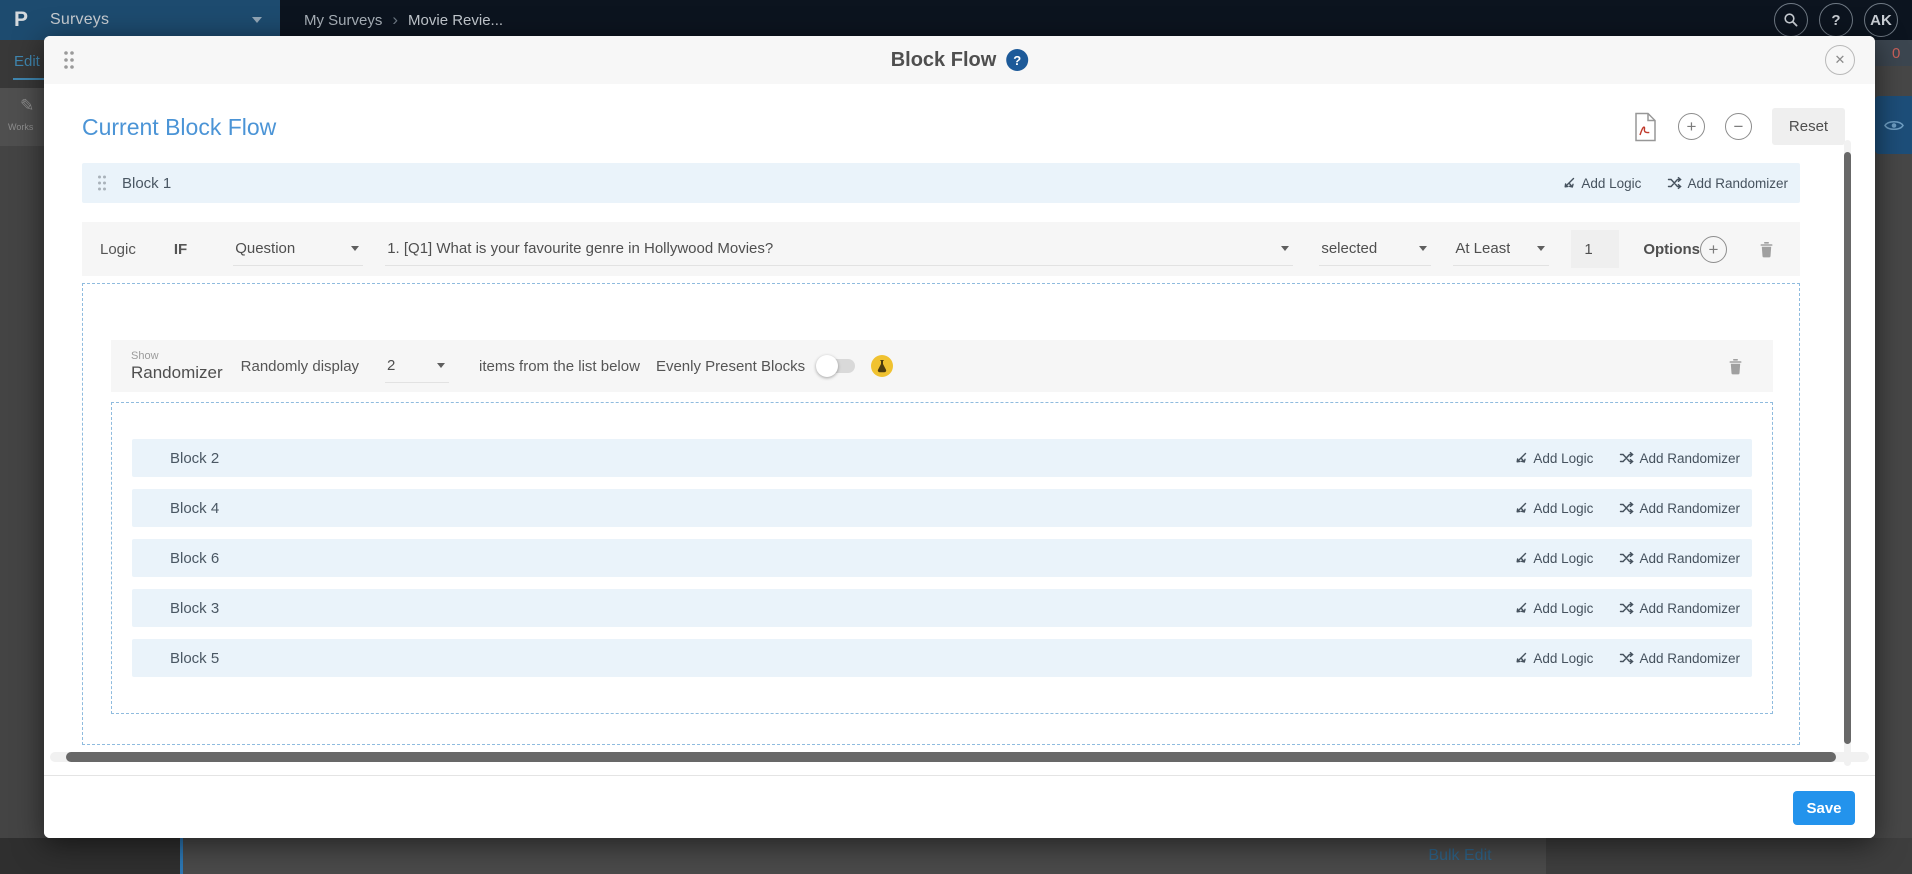 The width and height of the screenshot is (1912, 874). What do you see at coordinates (1893, 439) in the screenshot?
I see `right-rail` at bounding box center [1893, 439].